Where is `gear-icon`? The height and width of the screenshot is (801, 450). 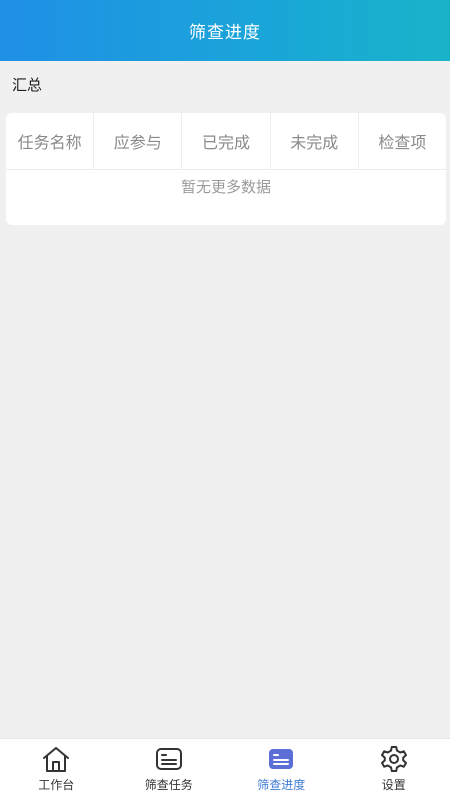 gear-icon is located at coordinates (394, 759).